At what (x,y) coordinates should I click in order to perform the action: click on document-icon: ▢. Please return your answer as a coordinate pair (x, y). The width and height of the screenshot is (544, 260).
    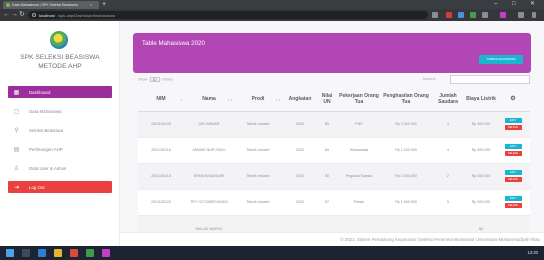
    Looking at the image, I should click on (16, 111).